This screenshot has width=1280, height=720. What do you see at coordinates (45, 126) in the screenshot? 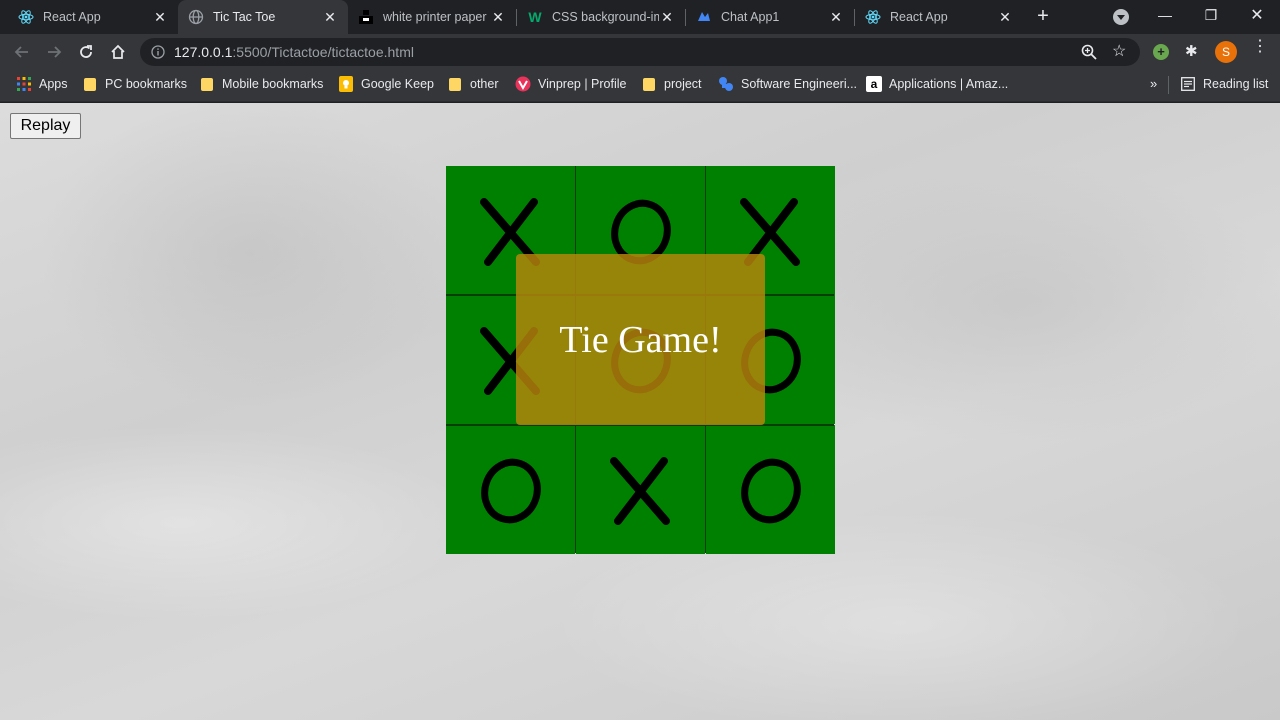
I see `replay-button: Replay` at bounding box center [45, 126].